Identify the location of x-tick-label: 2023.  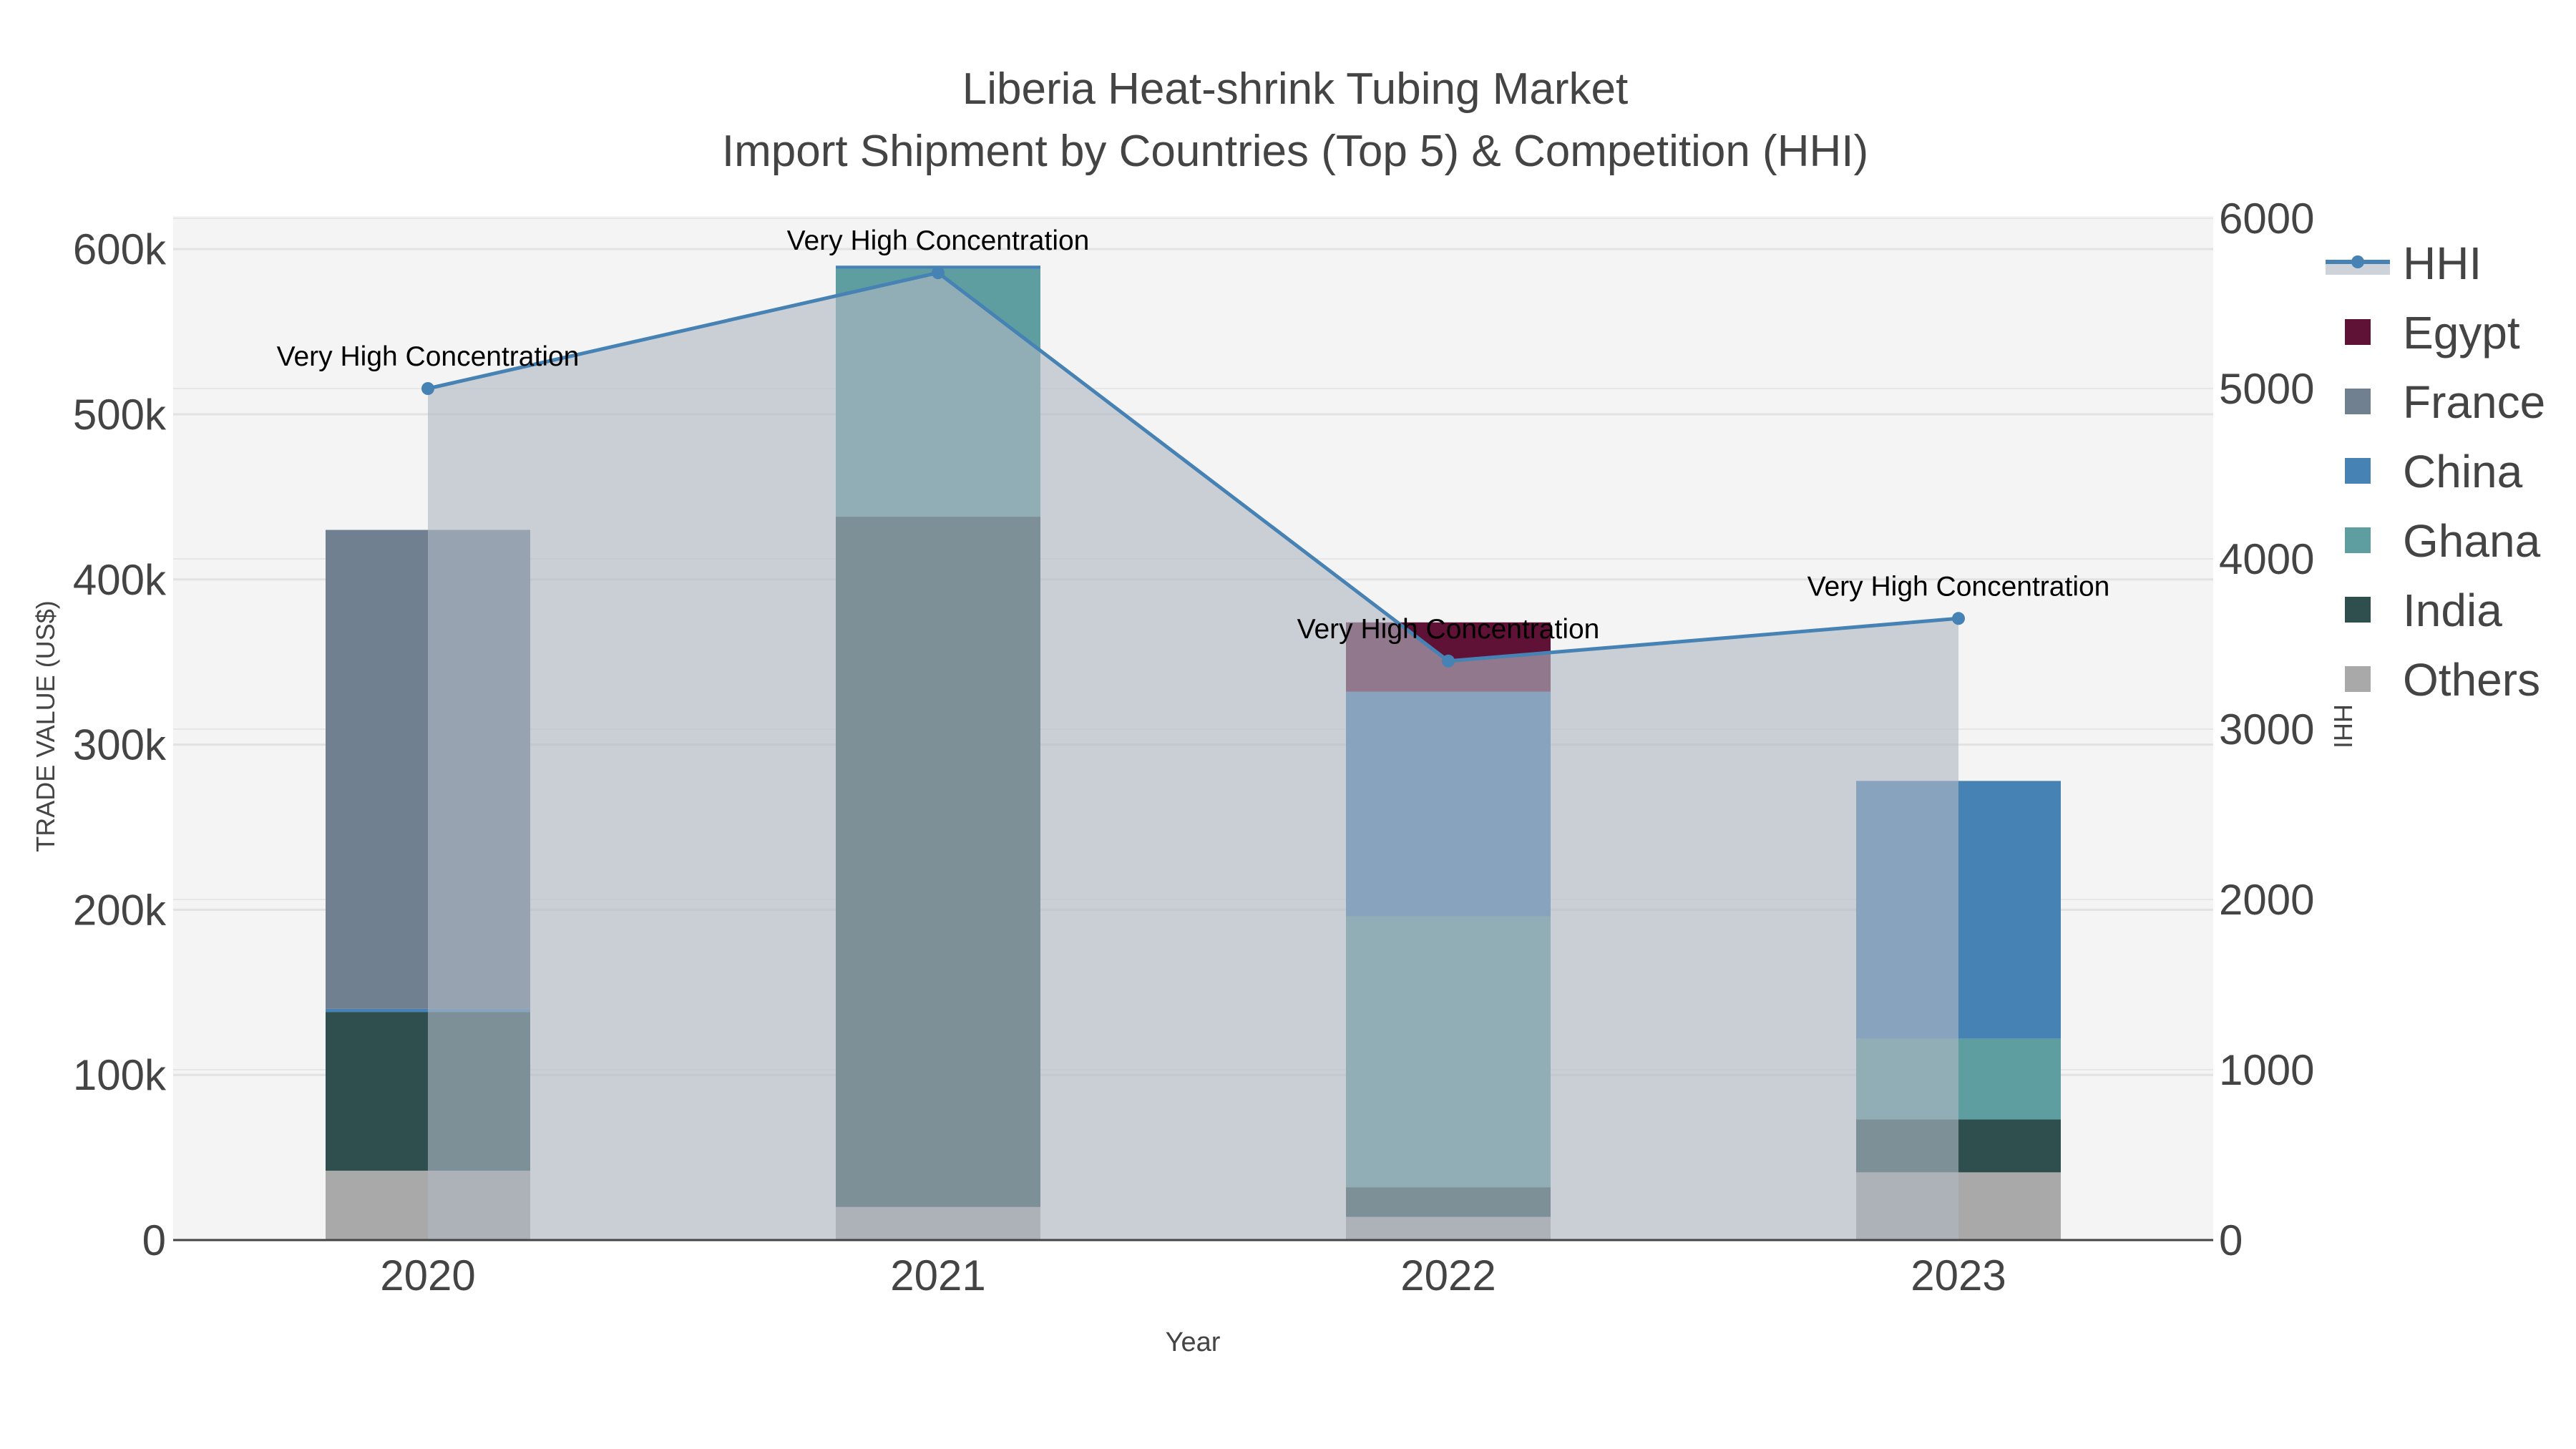
(1958, 1275).